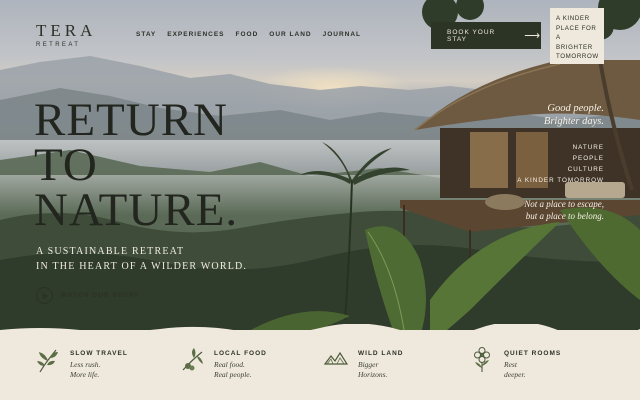 The width and height of the screenshot is (640, 400). I want to click on watch-our-story-link: WATCH OUR STORY, so click(87, 295).